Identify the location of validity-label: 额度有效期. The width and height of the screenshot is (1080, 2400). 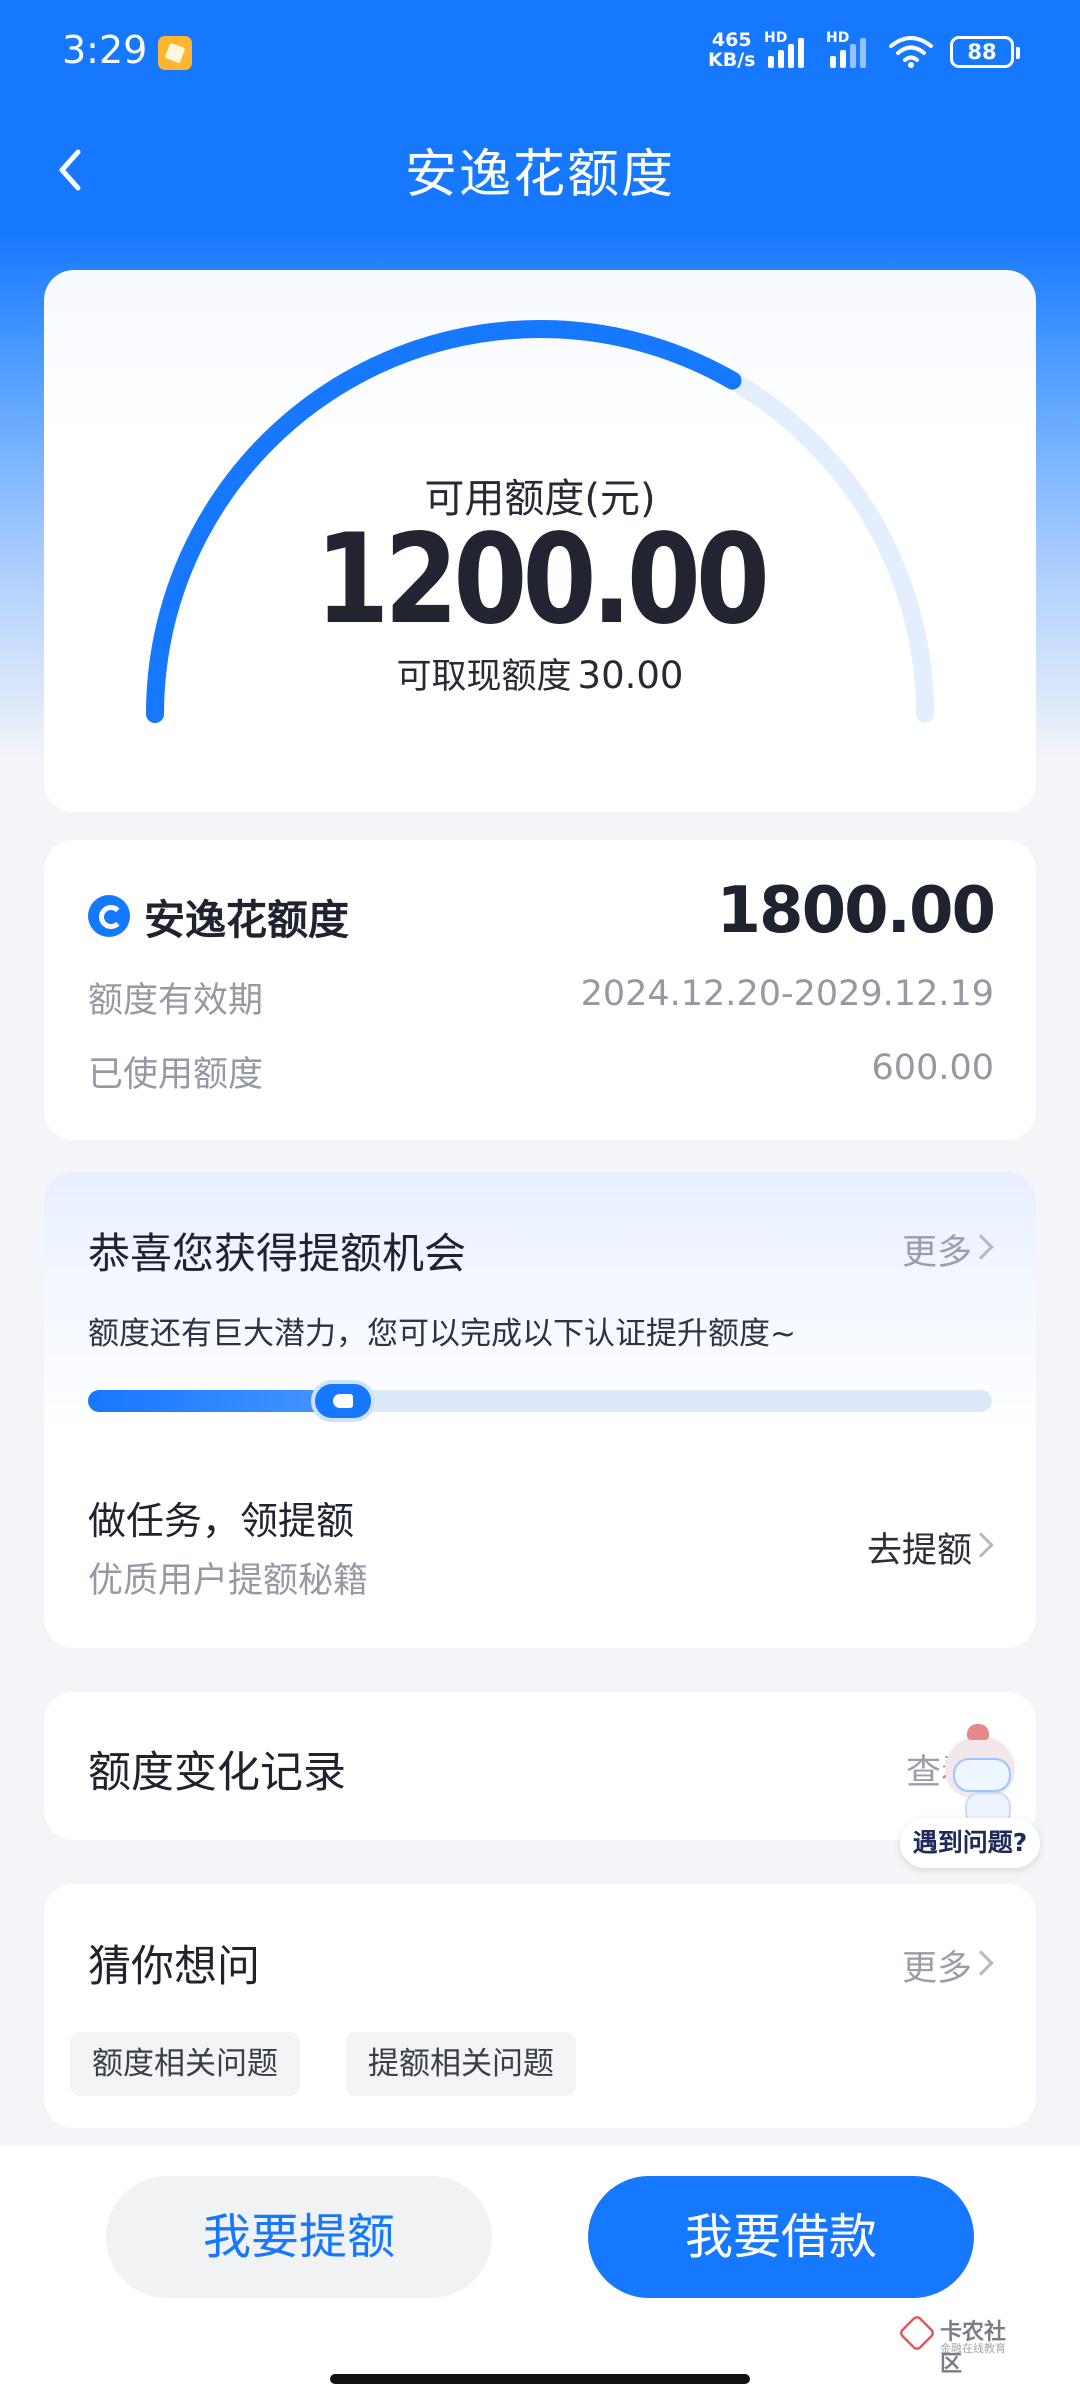
(176, 1001).